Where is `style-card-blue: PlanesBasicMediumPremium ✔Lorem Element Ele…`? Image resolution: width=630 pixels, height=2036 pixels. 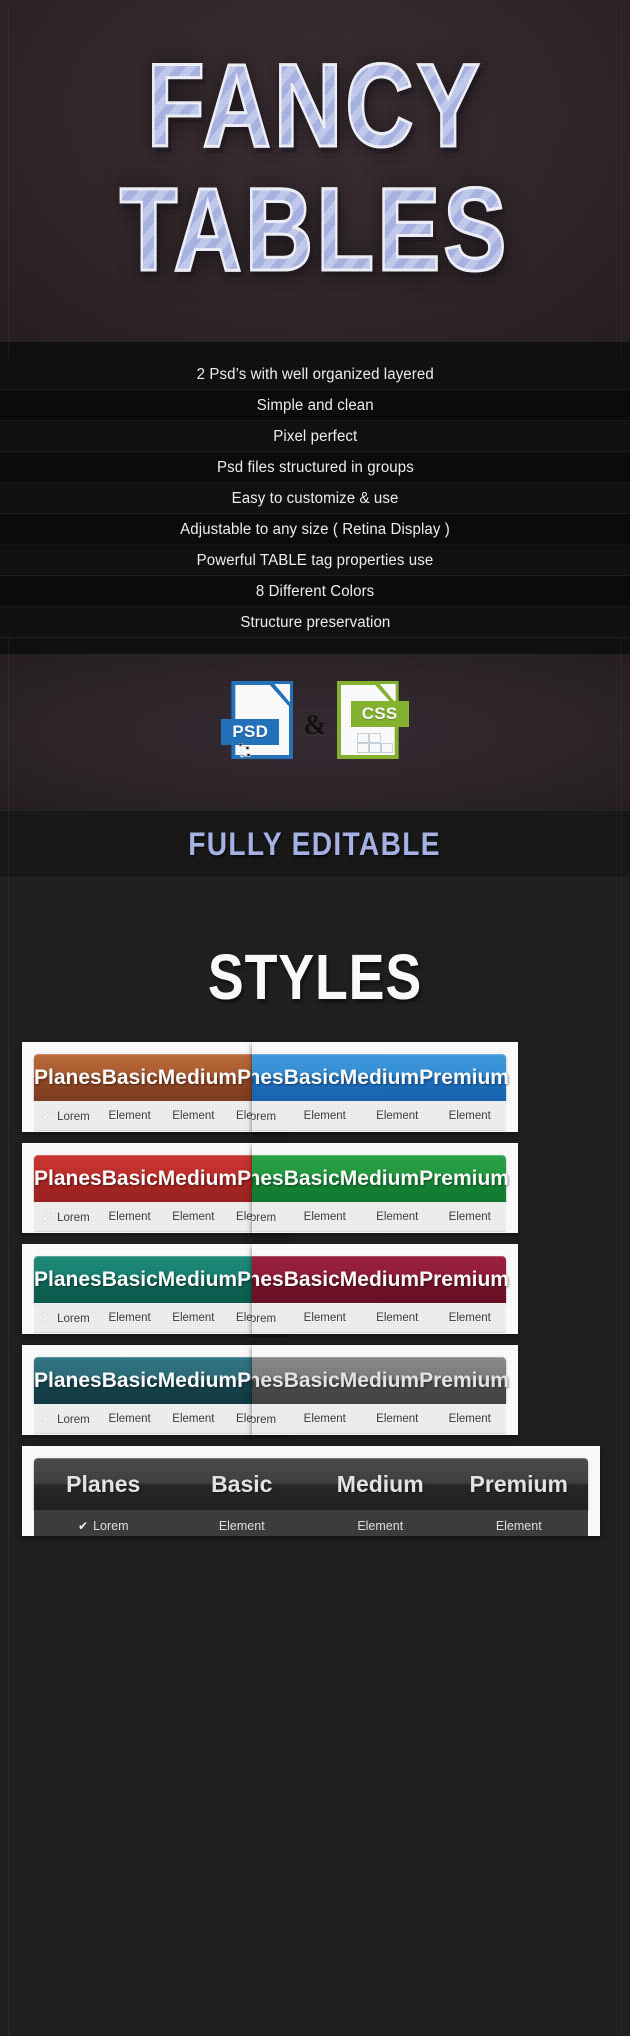
style-card-blue: PlanesBasicMediumPremium ✔Lorem Element Ele… is located at coordinates (385, 1087).